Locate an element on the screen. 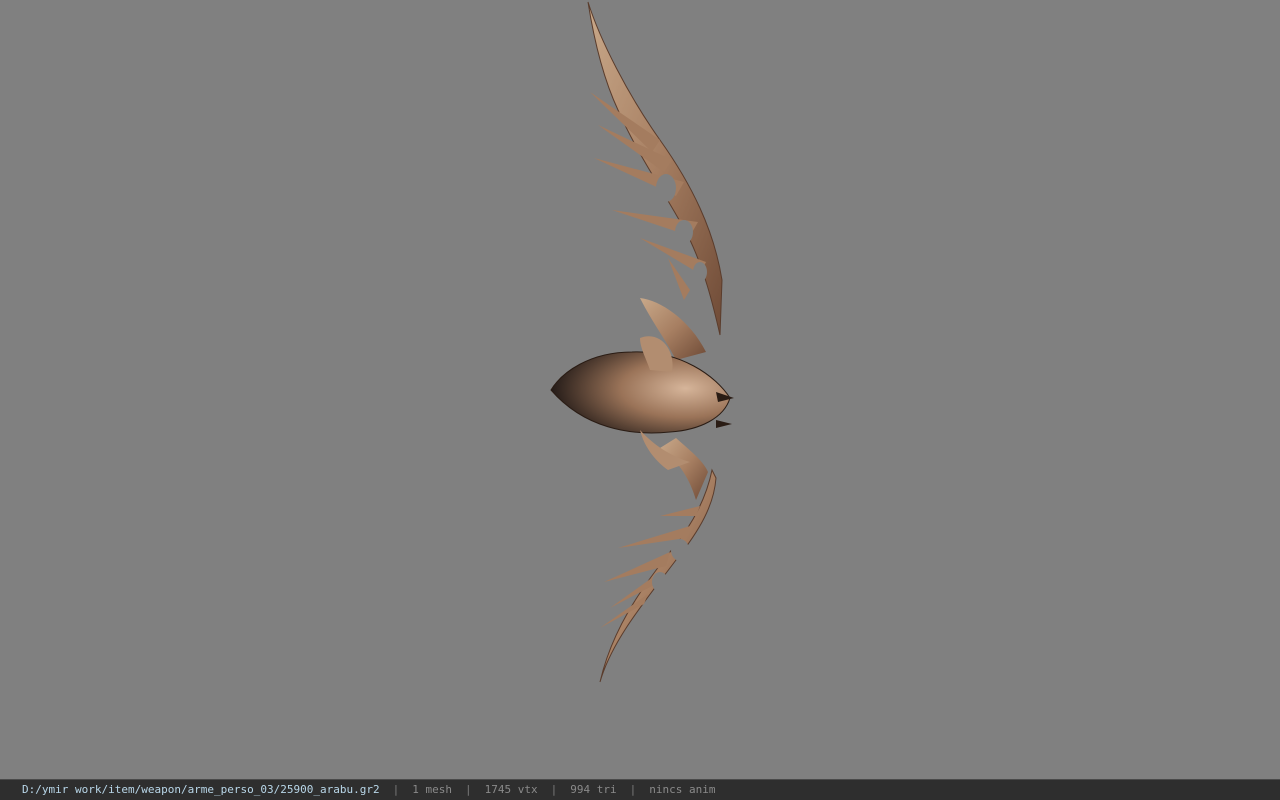  animation-status: nincs anim is located at coordinates (682, 789).